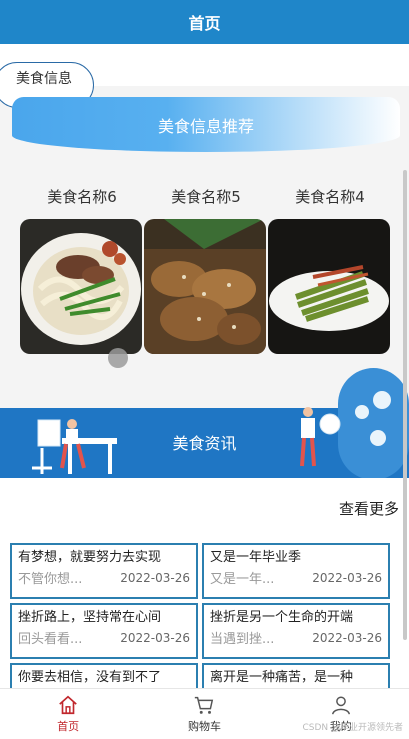 The width and height of the screenshot is (409, 739). I want to click on news-card: 又是一年毕业季 又是一年... 2022-03-26, so click(296, 571).